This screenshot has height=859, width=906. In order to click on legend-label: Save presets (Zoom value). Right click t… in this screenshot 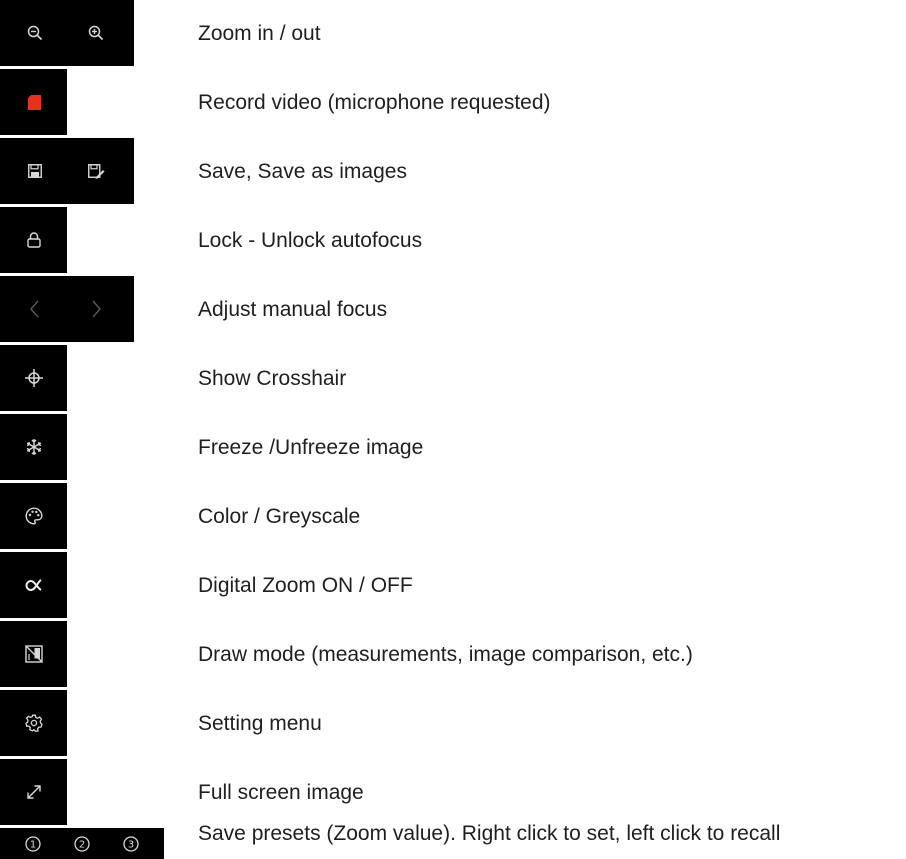, I will do `click(489, 833)`.